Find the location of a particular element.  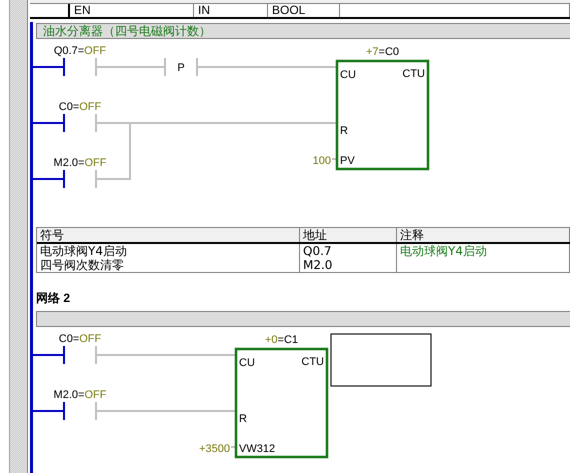

transition-contact-symbol is located at coordinates (181, 67).